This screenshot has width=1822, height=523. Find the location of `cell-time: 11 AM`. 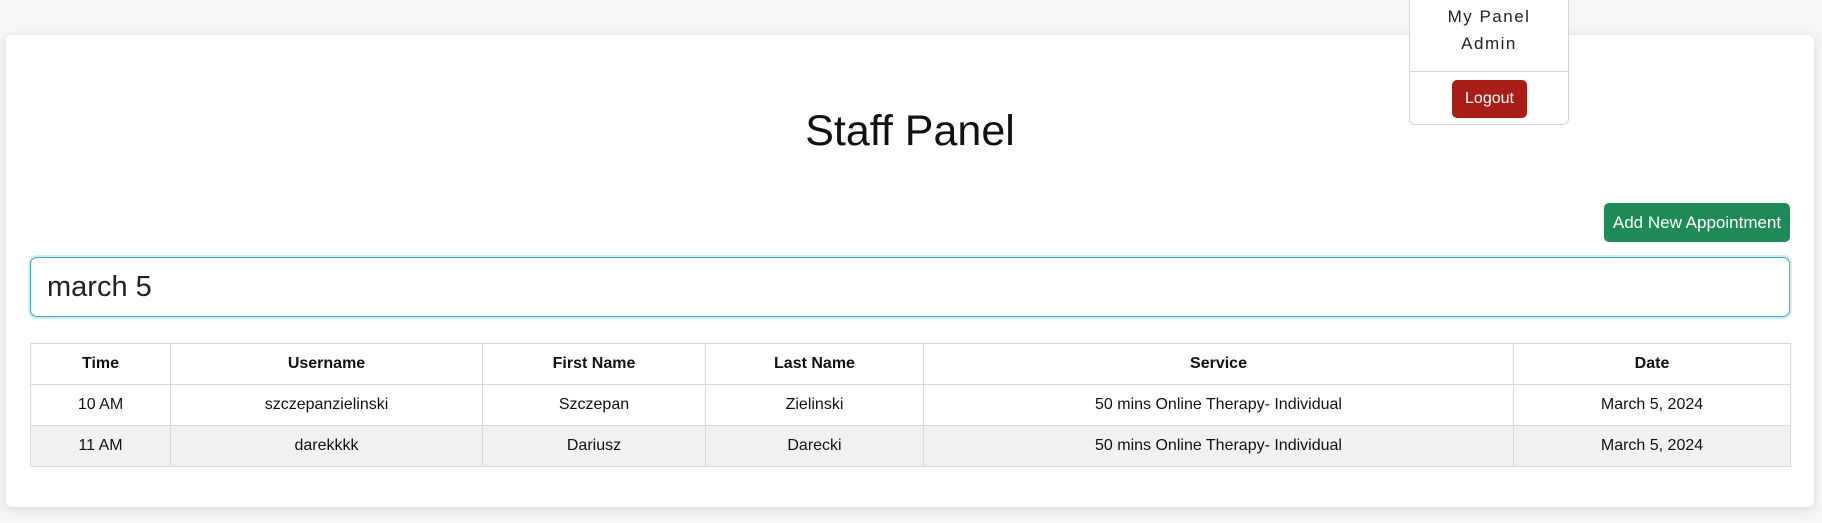

cell-time: 11 AM is located at coordinates (100, 446).